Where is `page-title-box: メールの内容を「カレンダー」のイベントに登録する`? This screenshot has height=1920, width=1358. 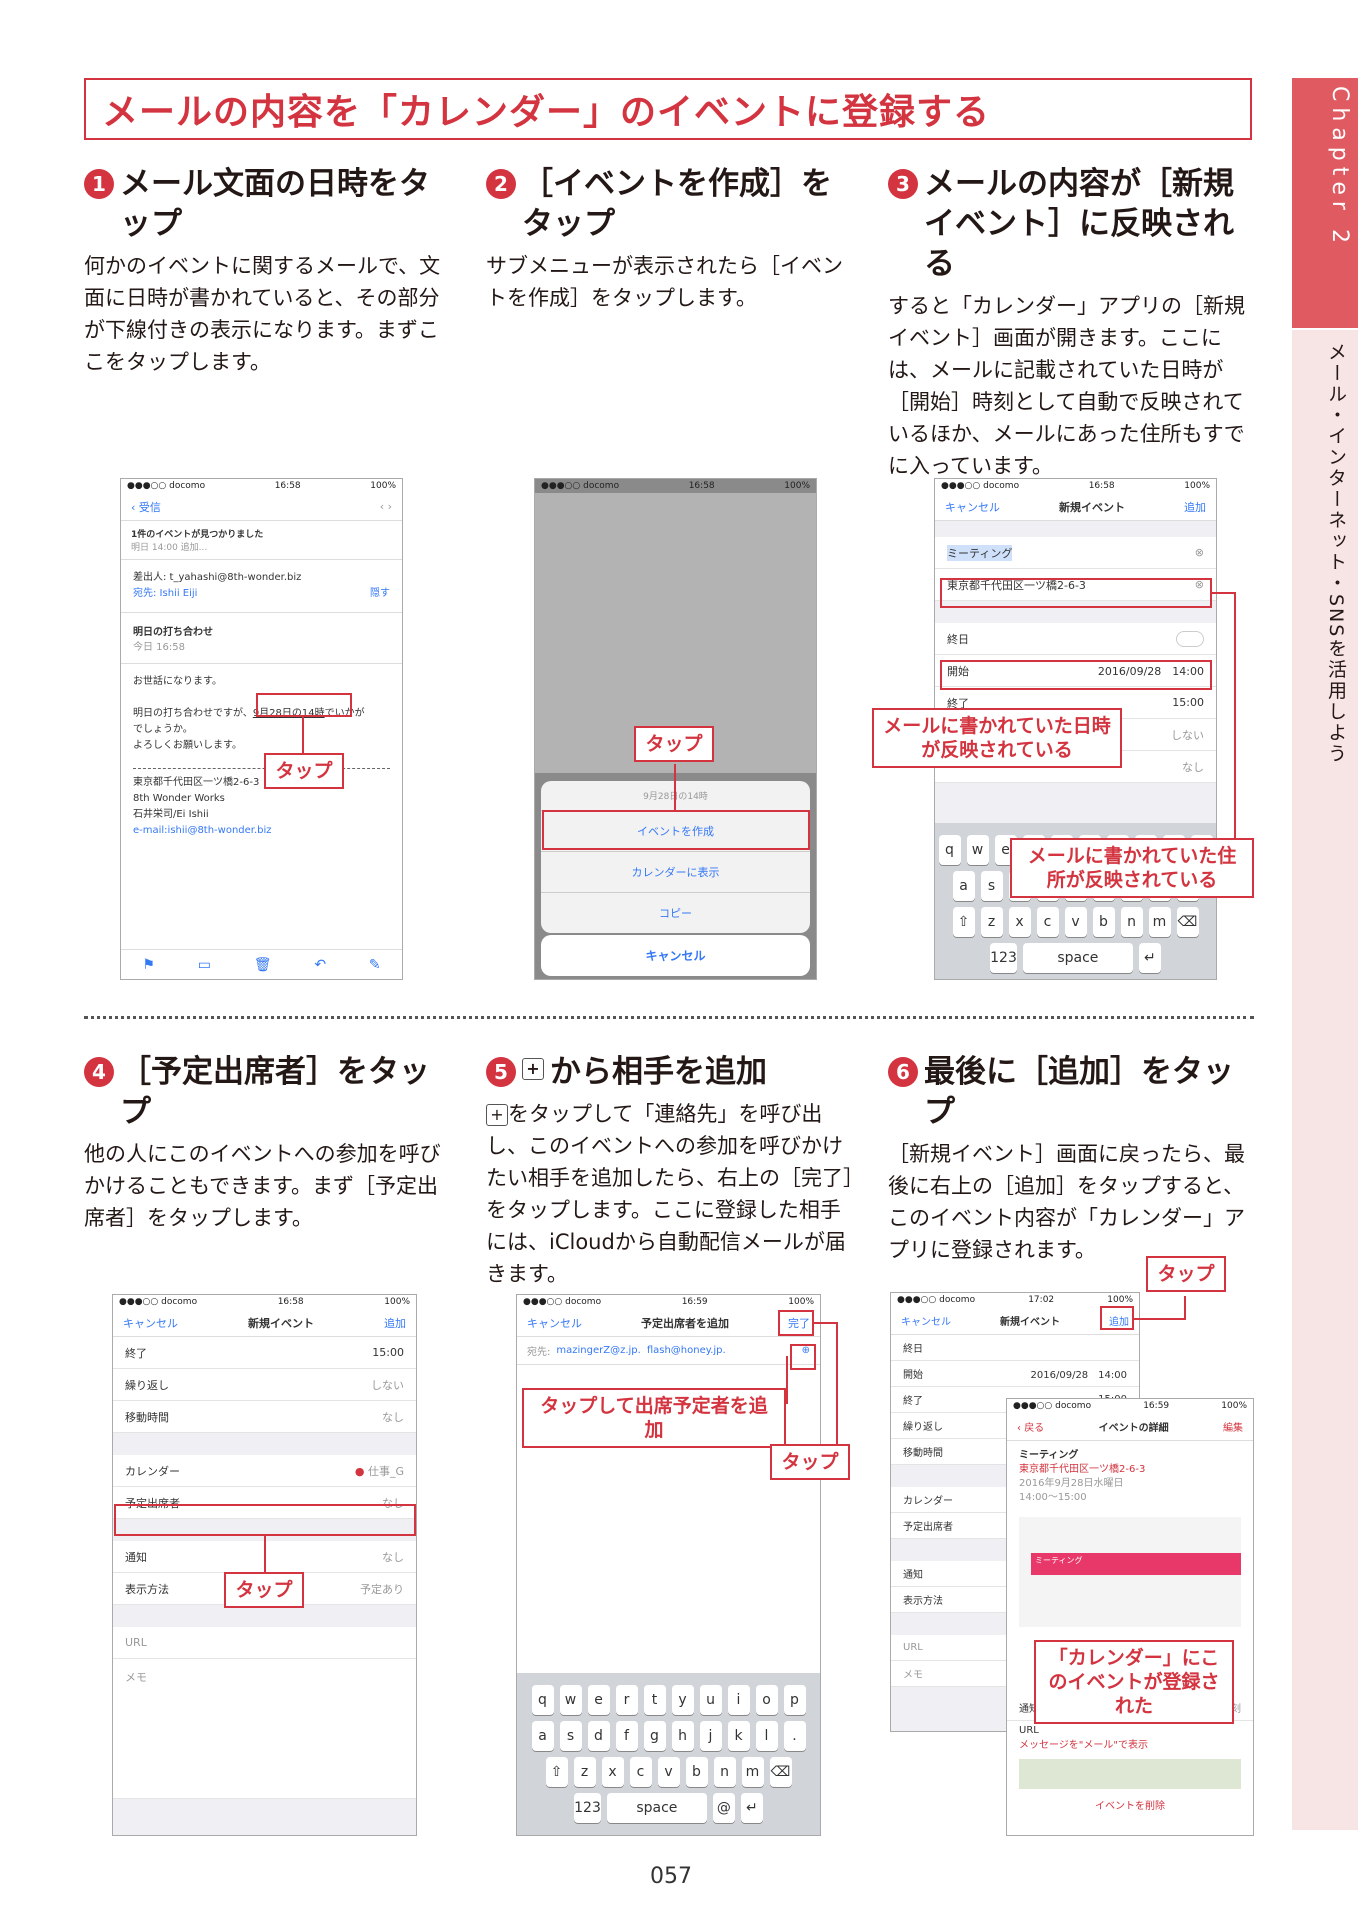 page-title-box: メールの内容を「カレンダー」のイベントに登録する is located at coordinates (668, 109).